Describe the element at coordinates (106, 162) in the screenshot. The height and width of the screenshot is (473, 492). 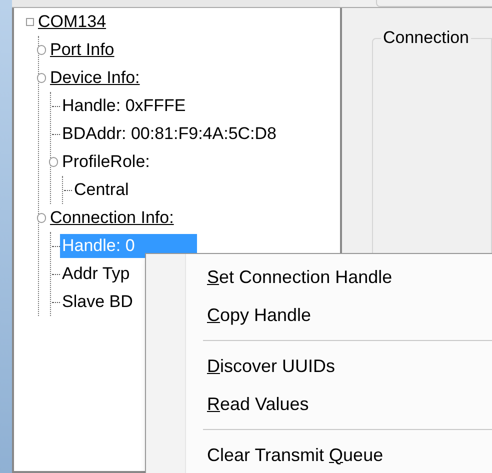
I see `tree-item: ProfileRole:` at that location.